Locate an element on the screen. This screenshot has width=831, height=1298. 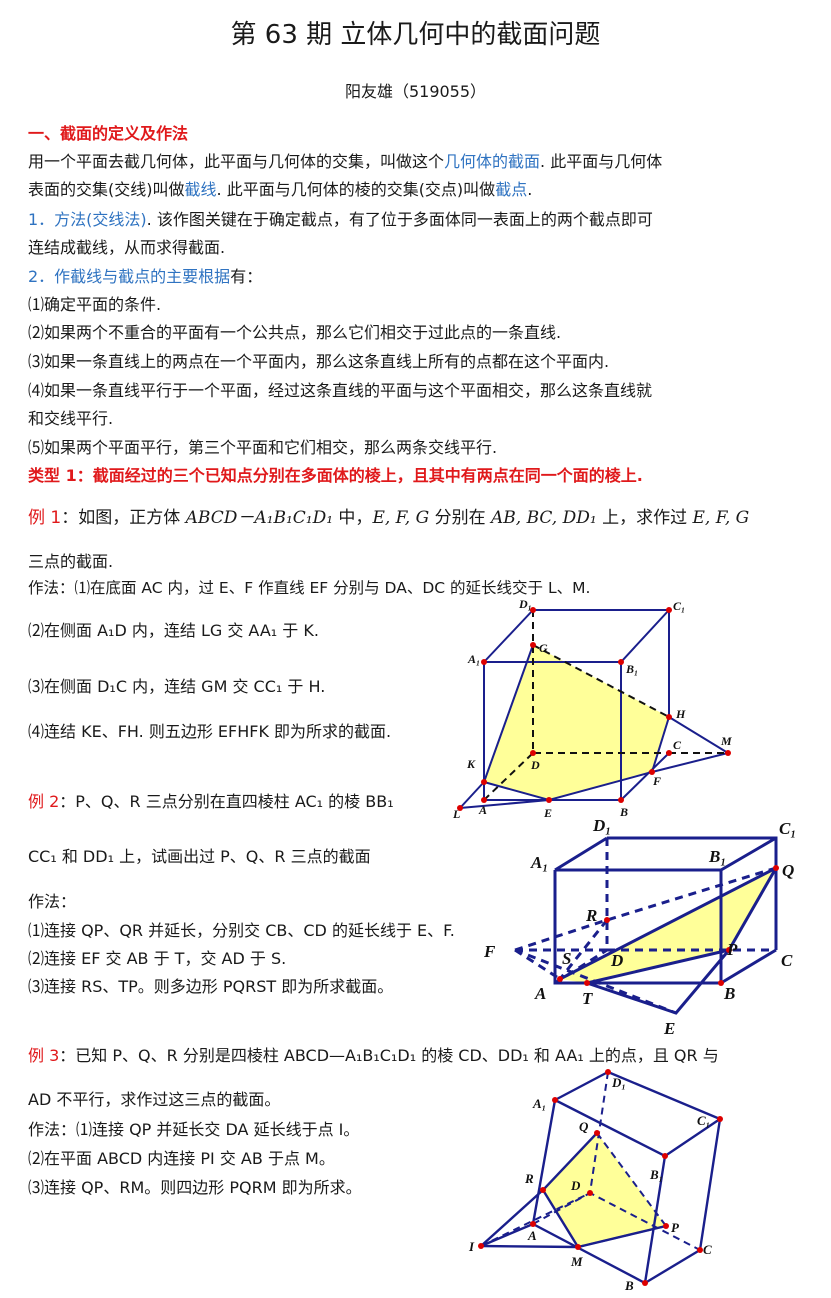
ex3-step-3: ⑶连接 QP、RM。则四边形 PQRM 即为所求。 is located at coordinates (195, 1187).